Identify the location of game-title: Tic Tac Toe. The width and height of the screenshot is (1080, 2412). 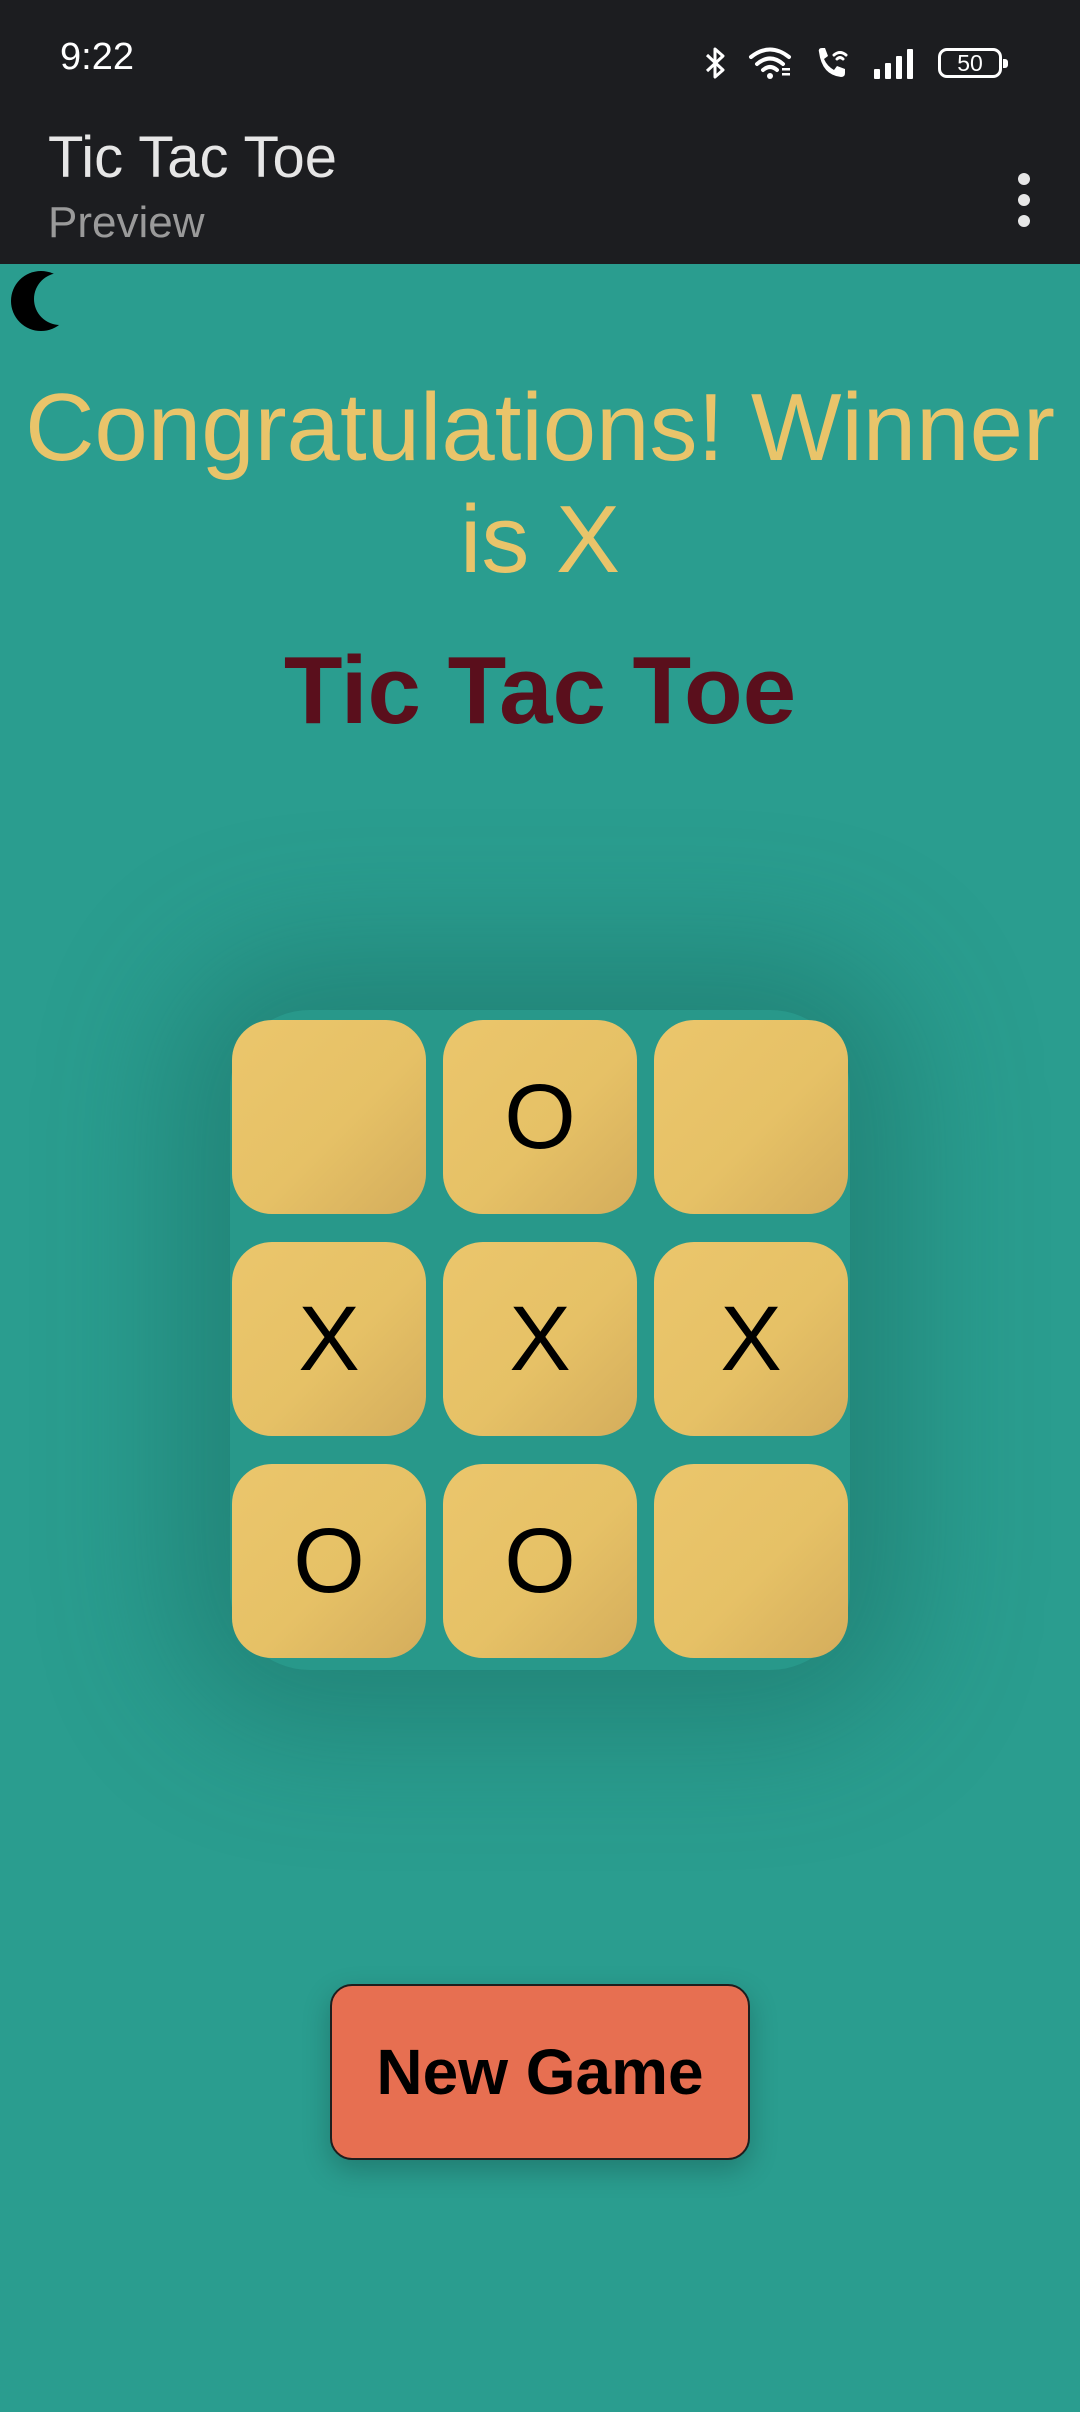
(540, 690).